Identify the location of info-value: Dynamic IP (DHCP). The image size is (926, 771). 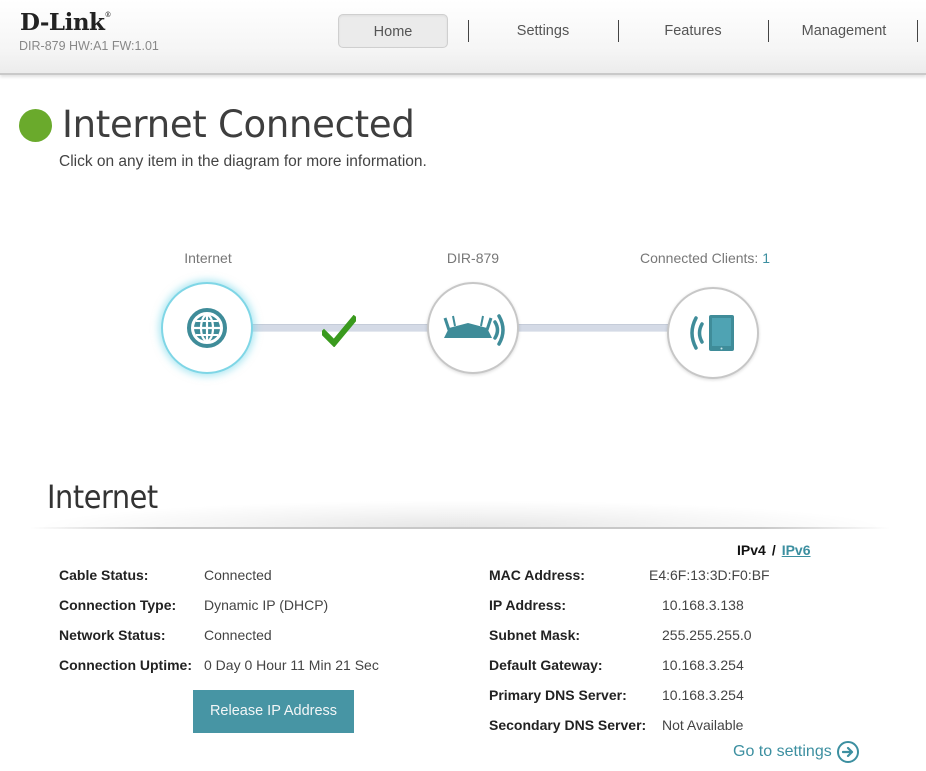
(266, 605).